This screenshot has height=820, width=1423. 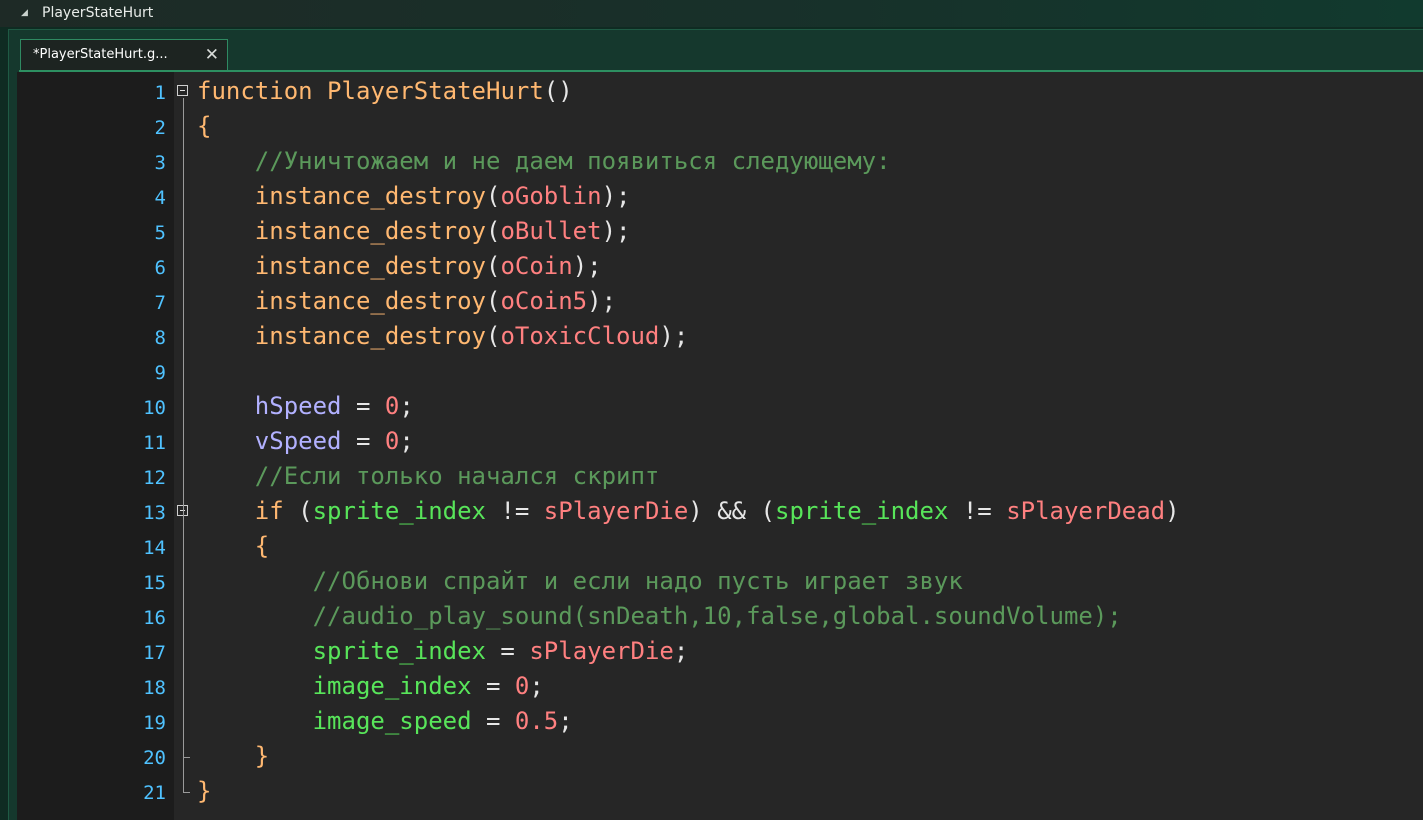 What do you see at coordinates (558, 91) in the screenshot?
I see `code-token: ()` at bounding box center [558, 91].